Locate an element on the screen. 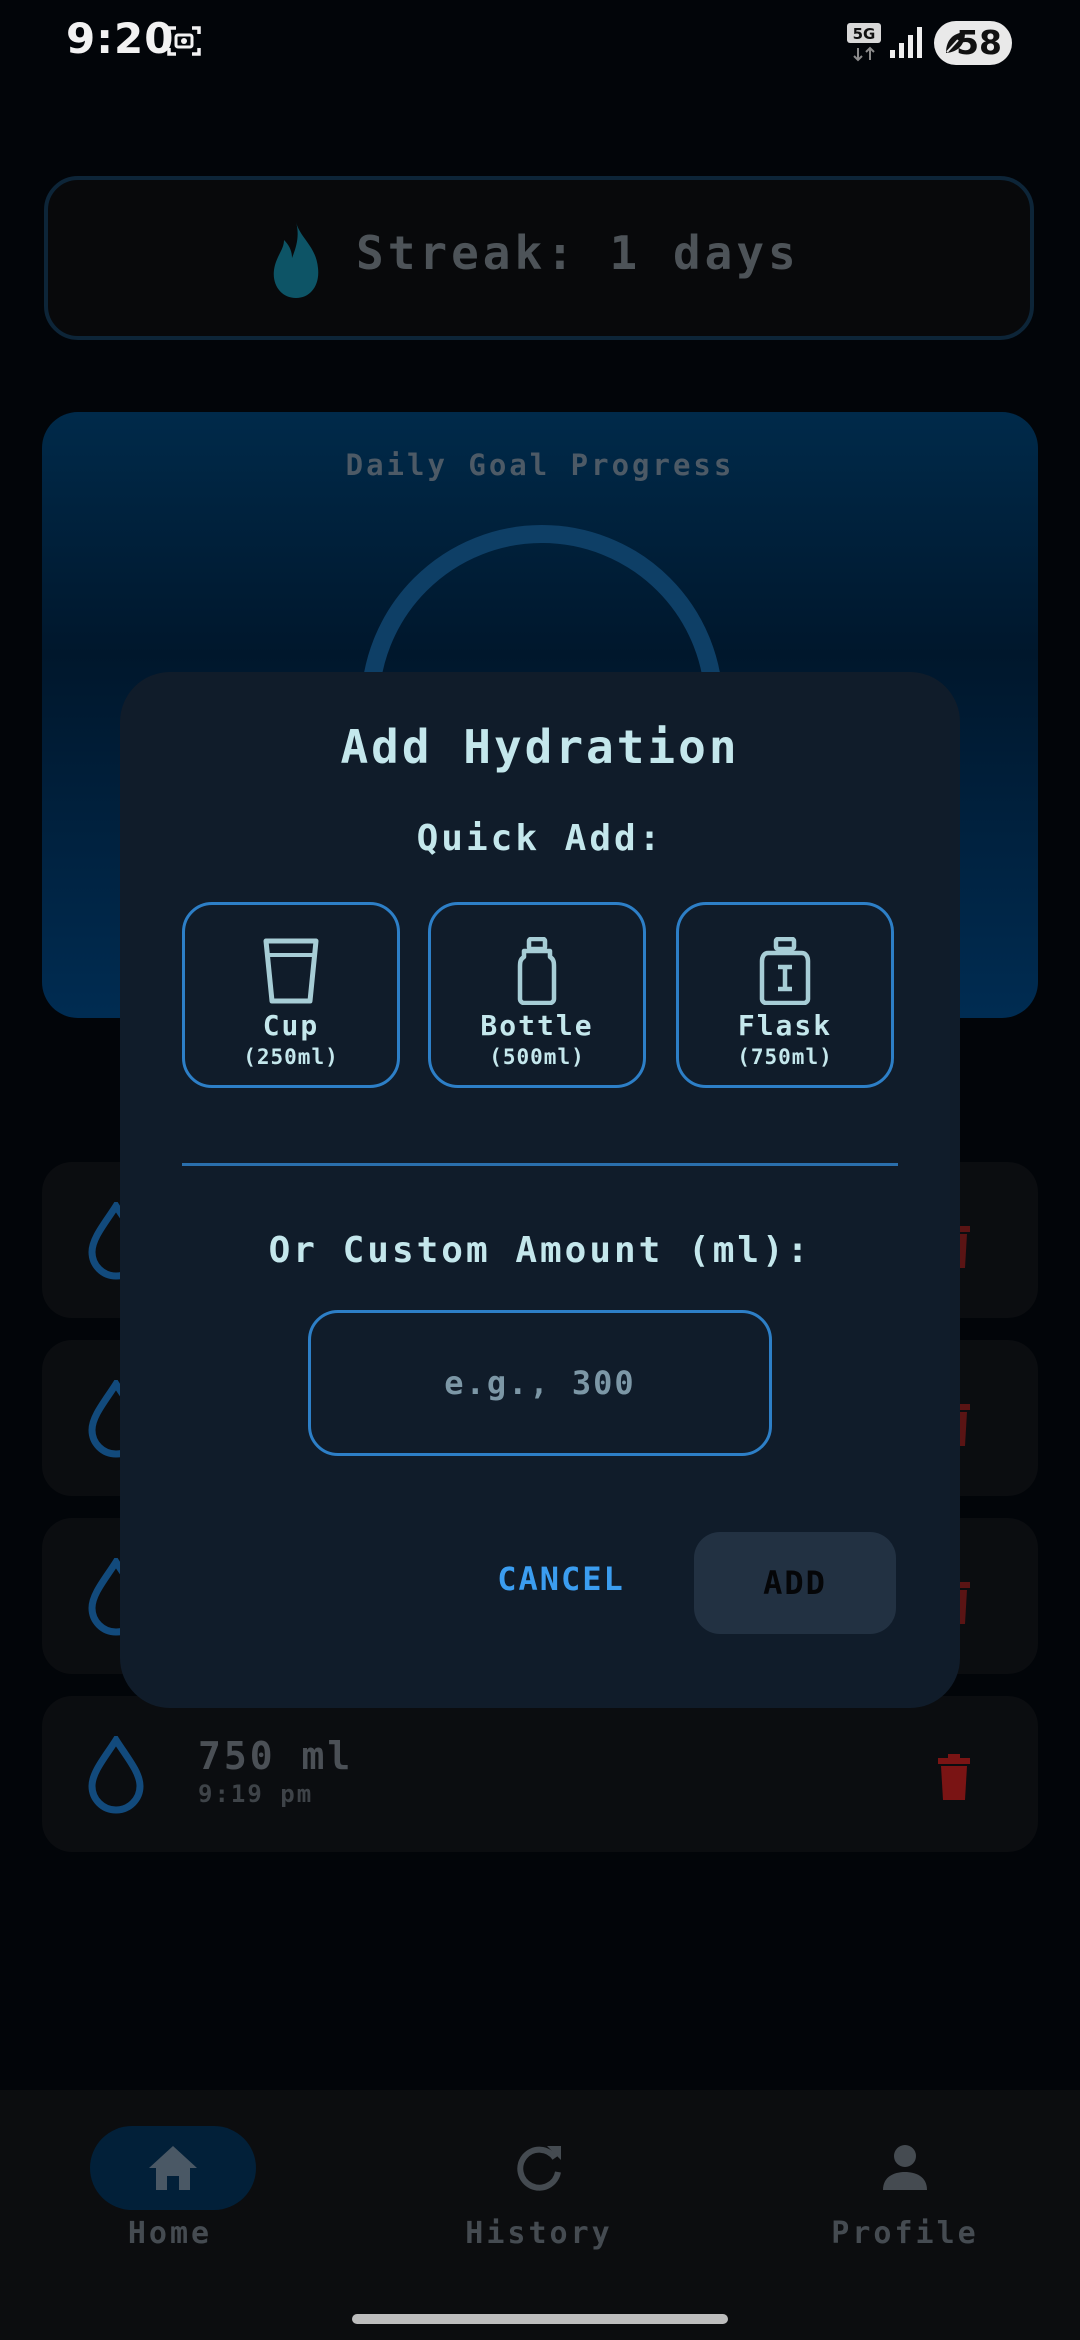  delete-icon is located at coordinates (954, 1777).